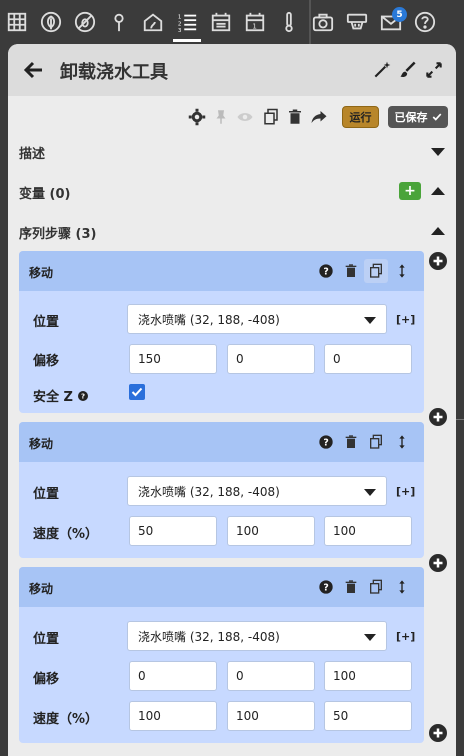 Image resolution: width=464 pixels, height=756 pixels. What do you see at coordinates (357, 22) in the screenshot?
I see `device-icon` at bounding box center [357, 22].